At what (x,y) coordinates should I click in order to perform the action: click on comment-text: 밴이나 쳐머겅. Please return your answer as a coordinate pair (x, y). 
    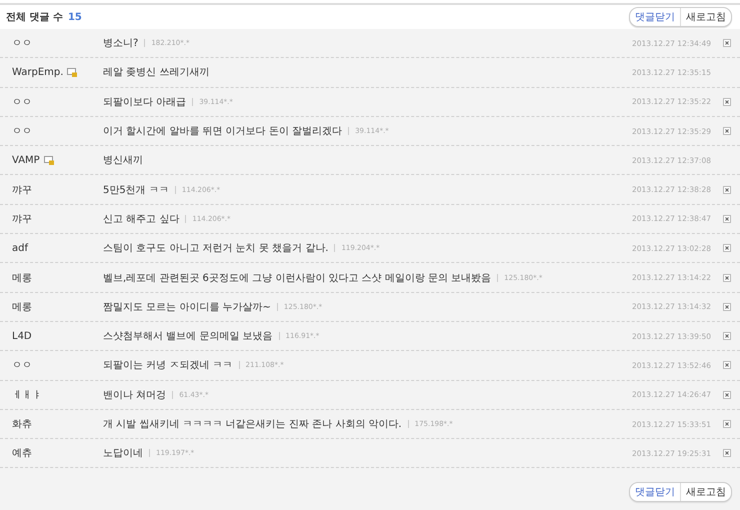
    Looking at the image, I should click on (134, 395).